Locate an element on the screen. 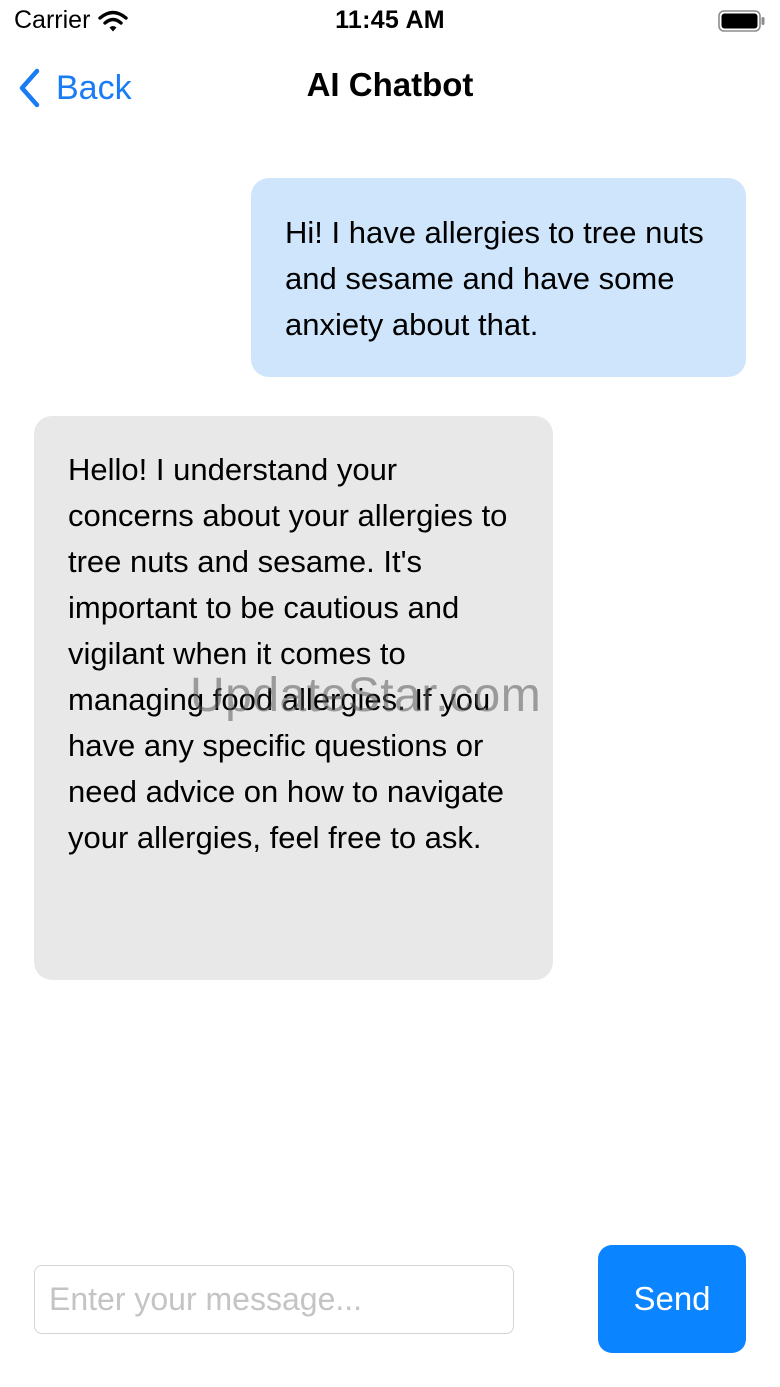 This screenshot has height=1387, width=780. status-bar: Carrier 11:45 AM is located at coordinates (390, 22).